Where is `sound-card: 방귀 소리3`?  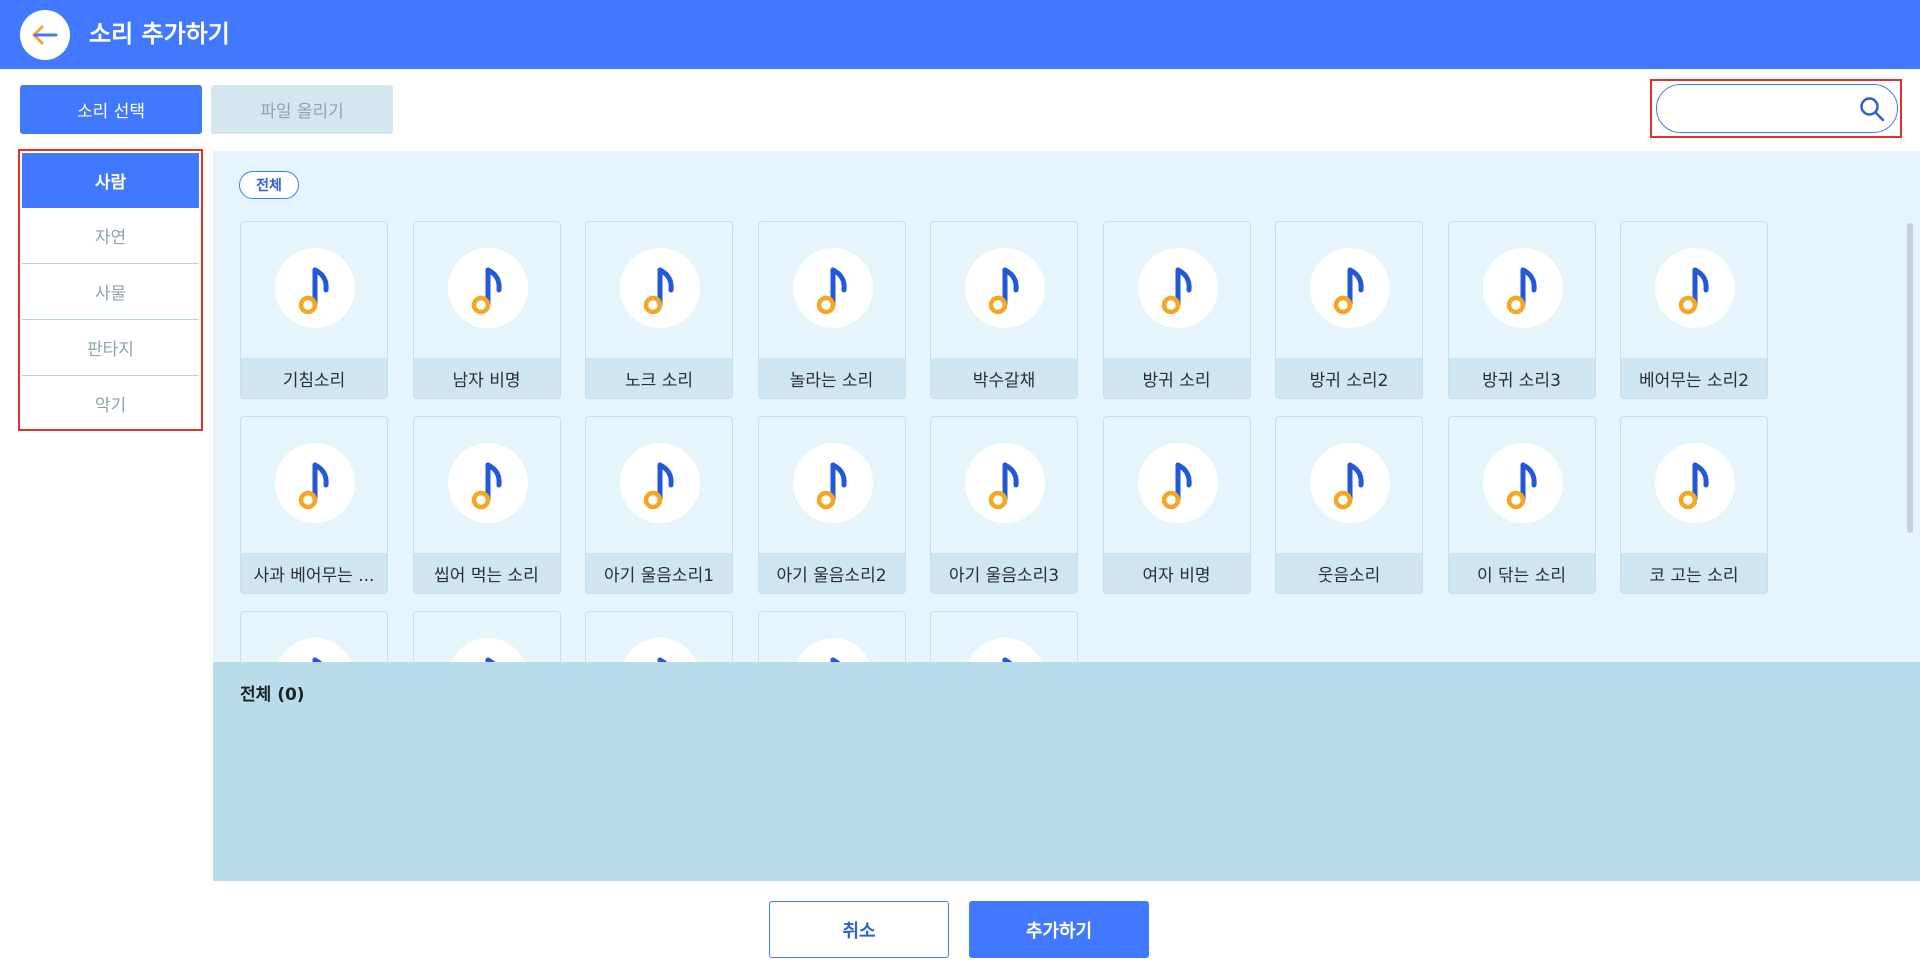 sound-card: 방귀 소리3 is located at coordinates (1521, 310).